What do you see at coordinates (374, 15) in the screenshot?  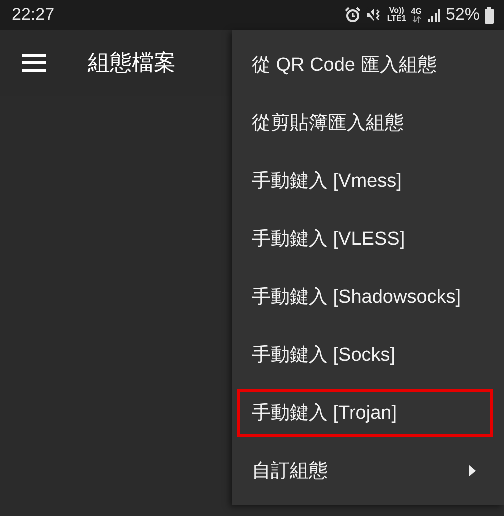 I see `vibrate-mute-icon` at bounding box center [374, 15].